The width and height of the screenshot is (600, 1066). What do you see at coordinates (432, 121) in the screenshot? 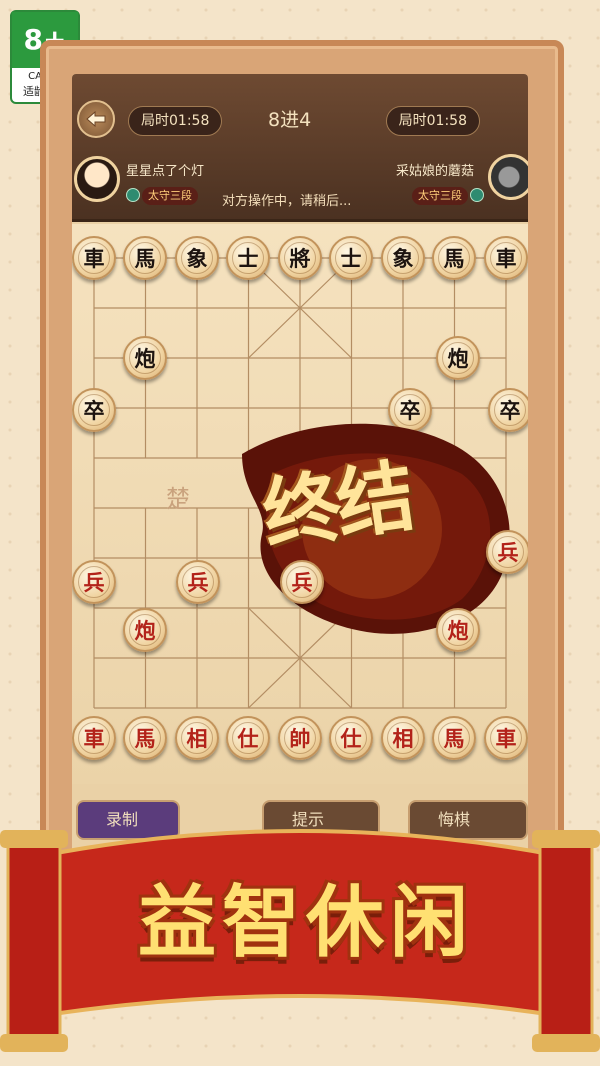
I see `timer-right: 局时01:58` at bounding box center [432, 121].